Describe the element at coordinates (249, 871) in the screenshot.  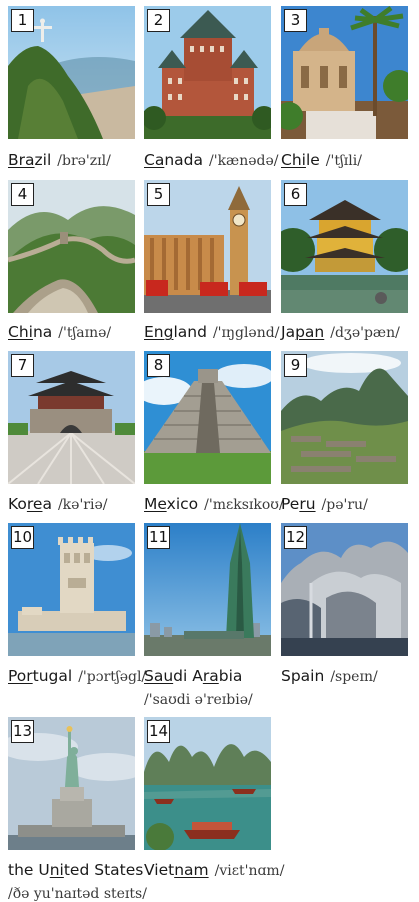
I see `pronunciation: /viɛt'nɑm/` at that location.